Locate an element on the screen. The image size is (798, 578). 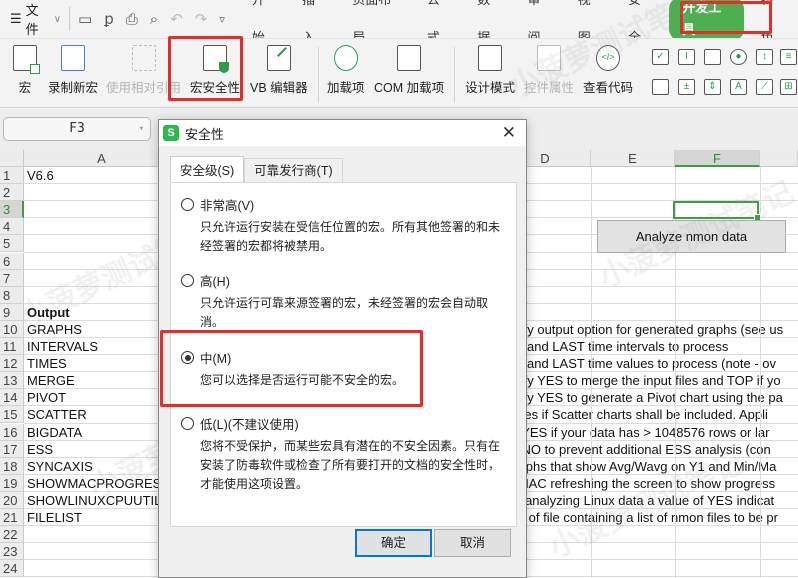
undo-icon: ↶ is located at coordinates (176, 19).